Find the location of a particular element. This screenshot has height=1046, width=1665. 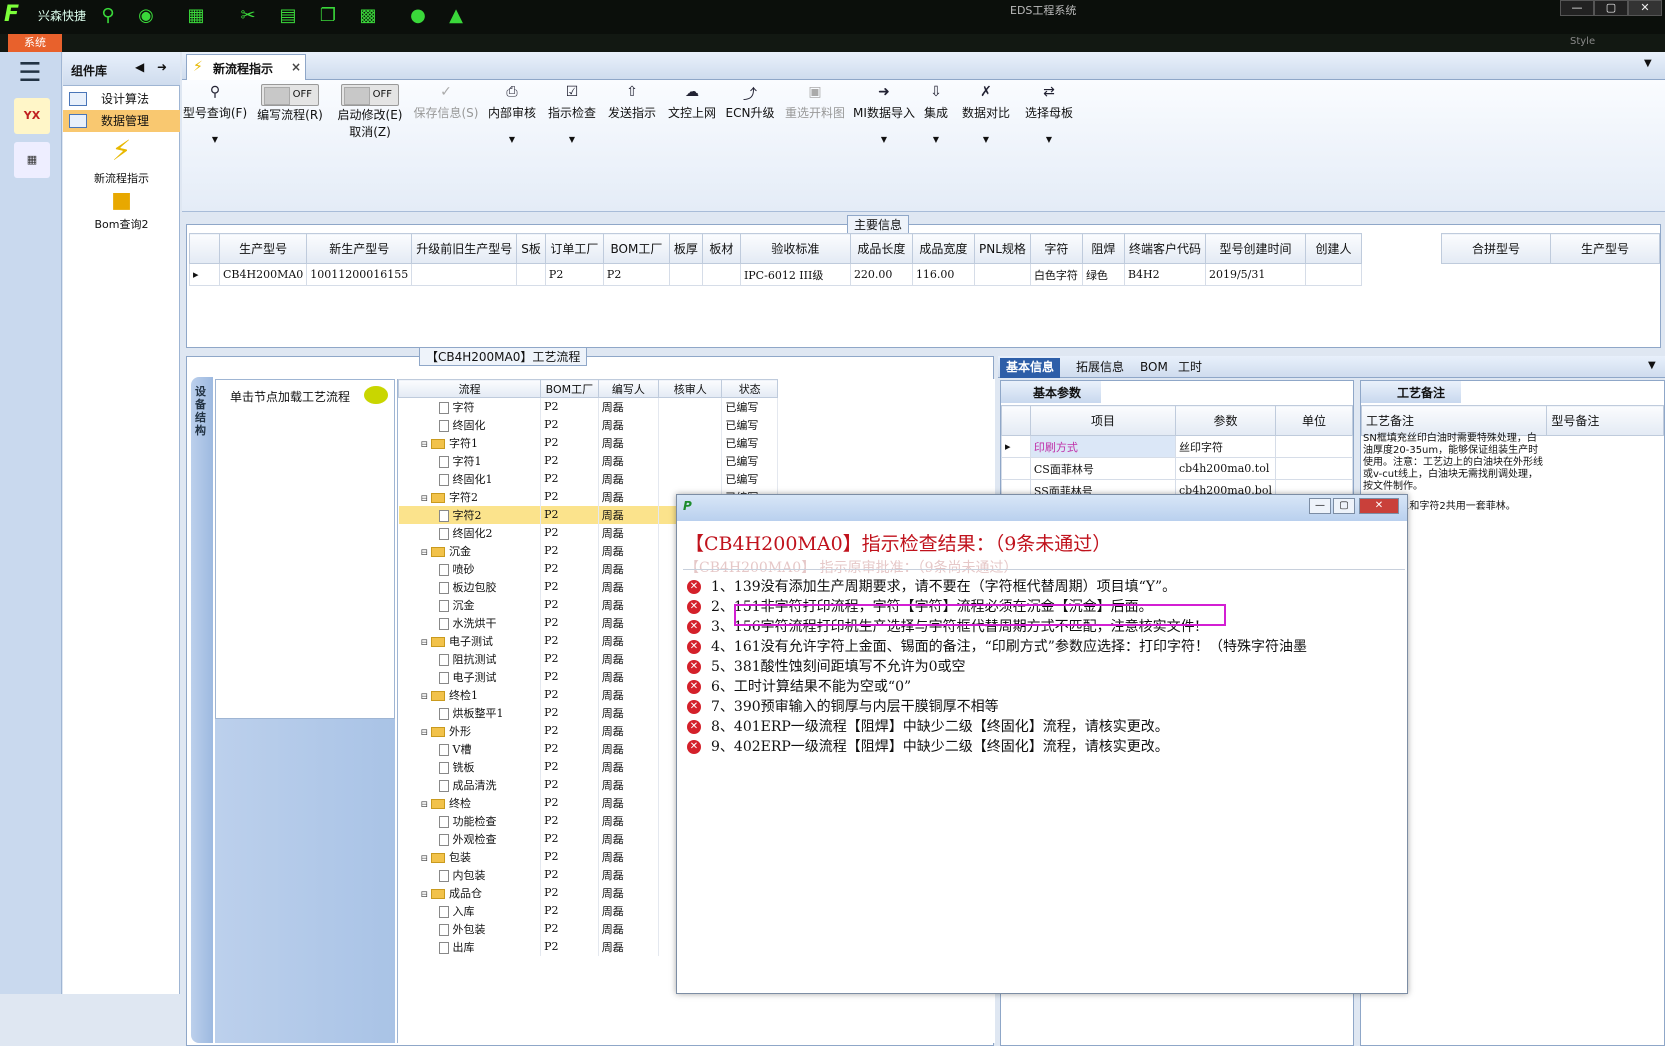

column-header: 型号创建时间 is located at coordinates (1255, 248).